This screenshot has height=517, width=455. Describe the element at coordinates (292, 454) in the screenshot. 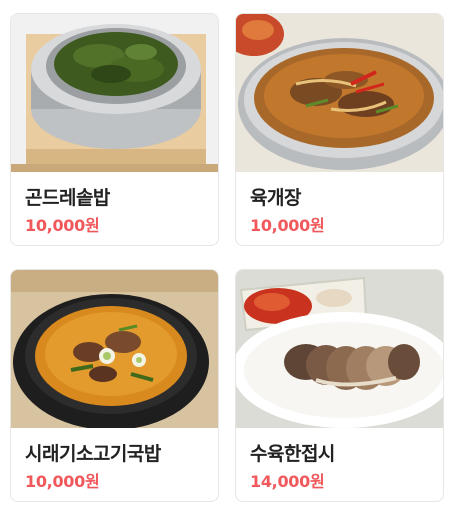

I see `menu-item-name: 수육한접시` at that location.